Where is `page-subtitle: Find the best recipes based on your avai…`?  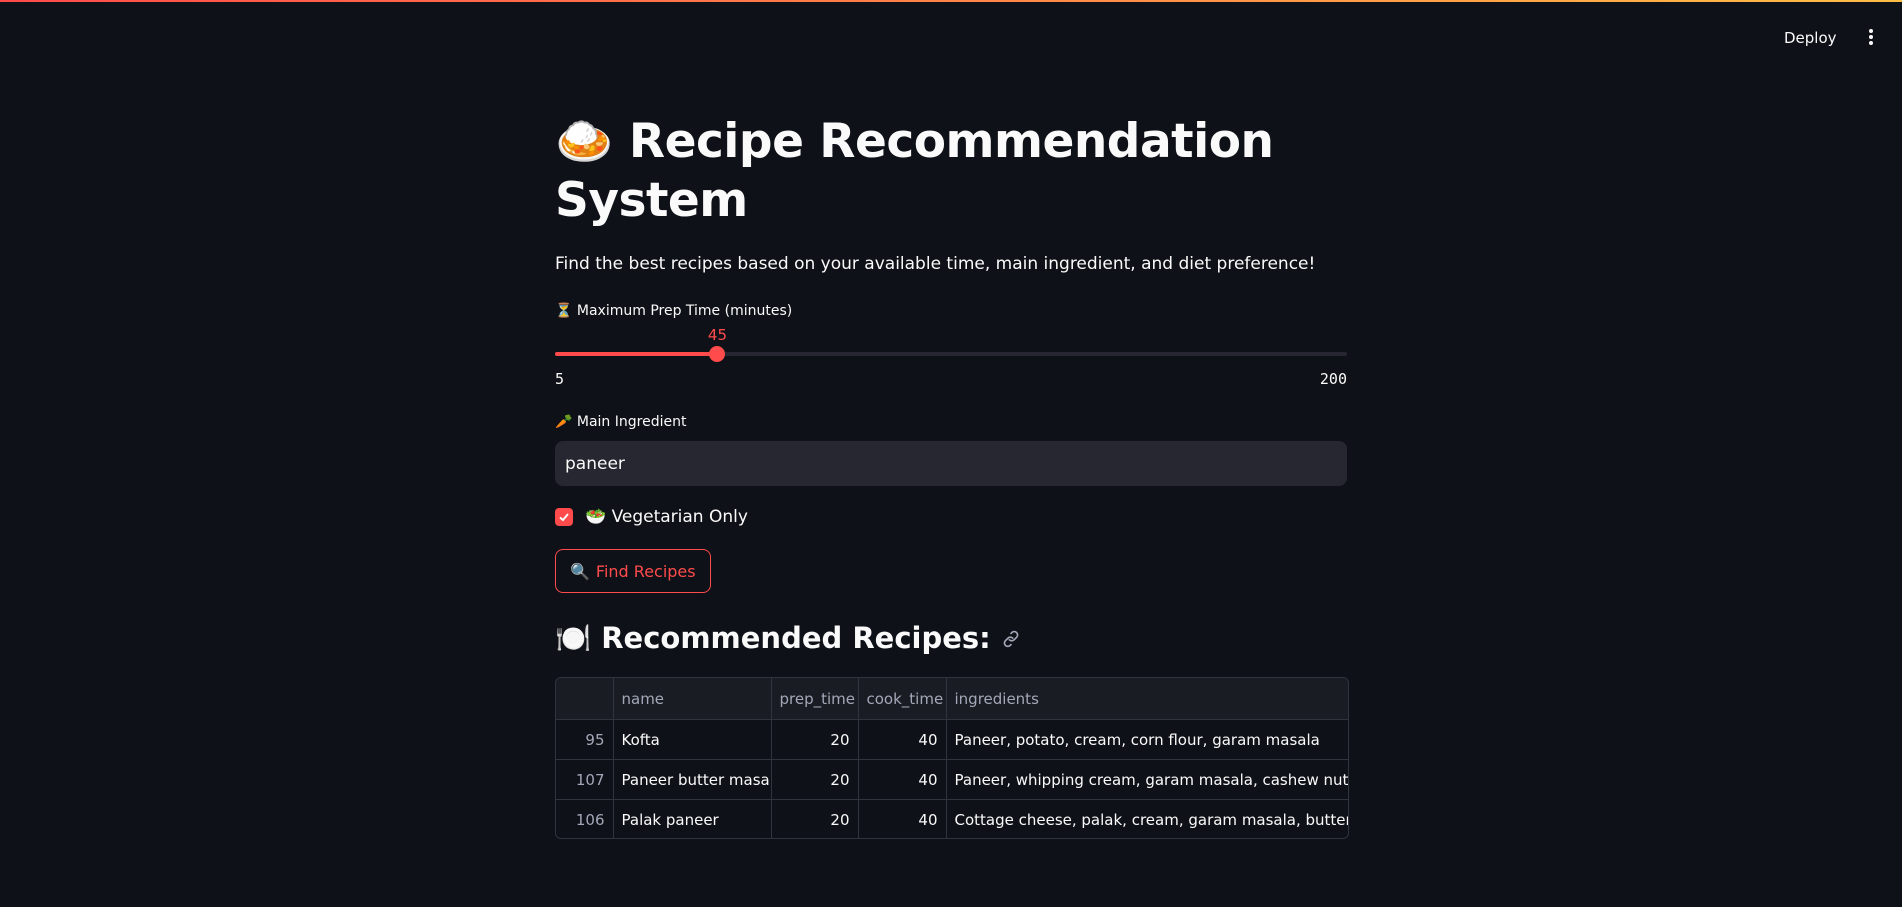
page-subtitle: Find the best recipes based on your avai… is located at coordinates (935, 264).